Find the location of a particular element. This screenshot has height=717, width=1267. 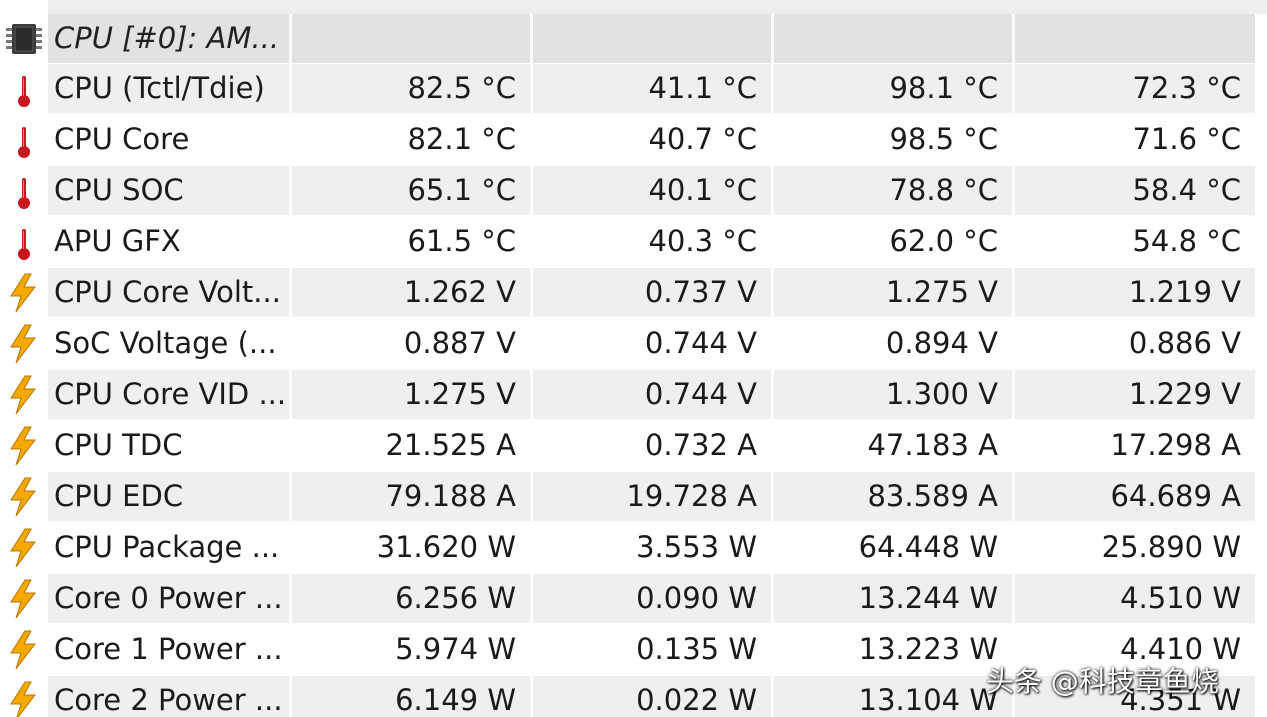

value-average: 25.890 W is located at coordinates (1135, 547).